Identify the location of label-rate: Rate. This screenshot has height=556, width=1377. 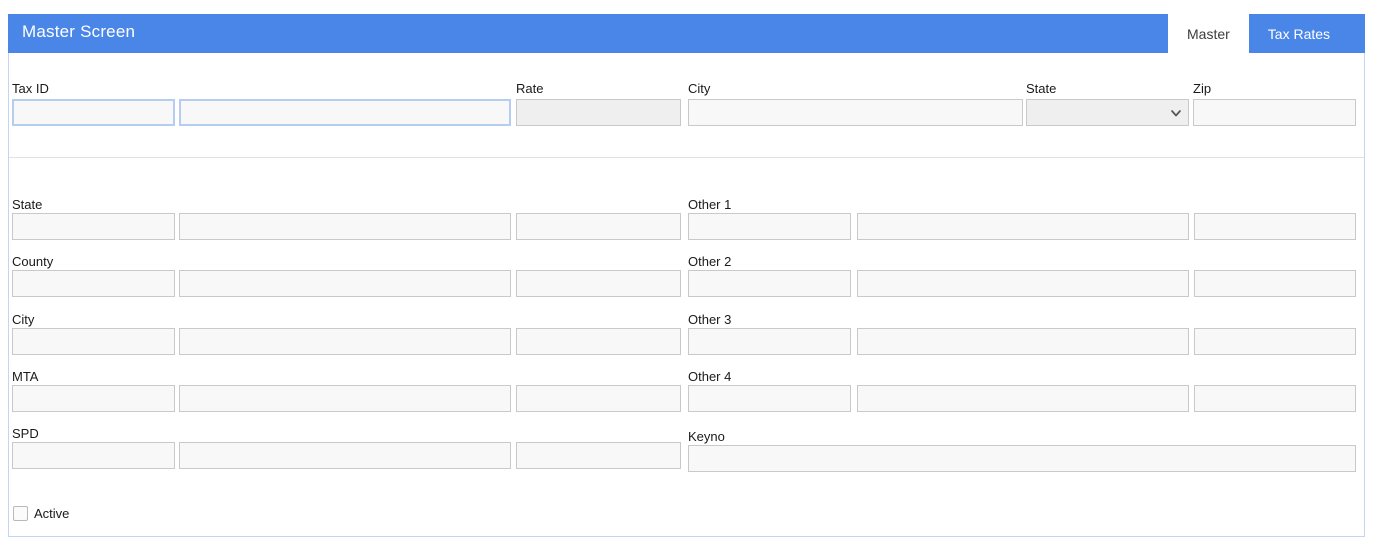
(530, 88).